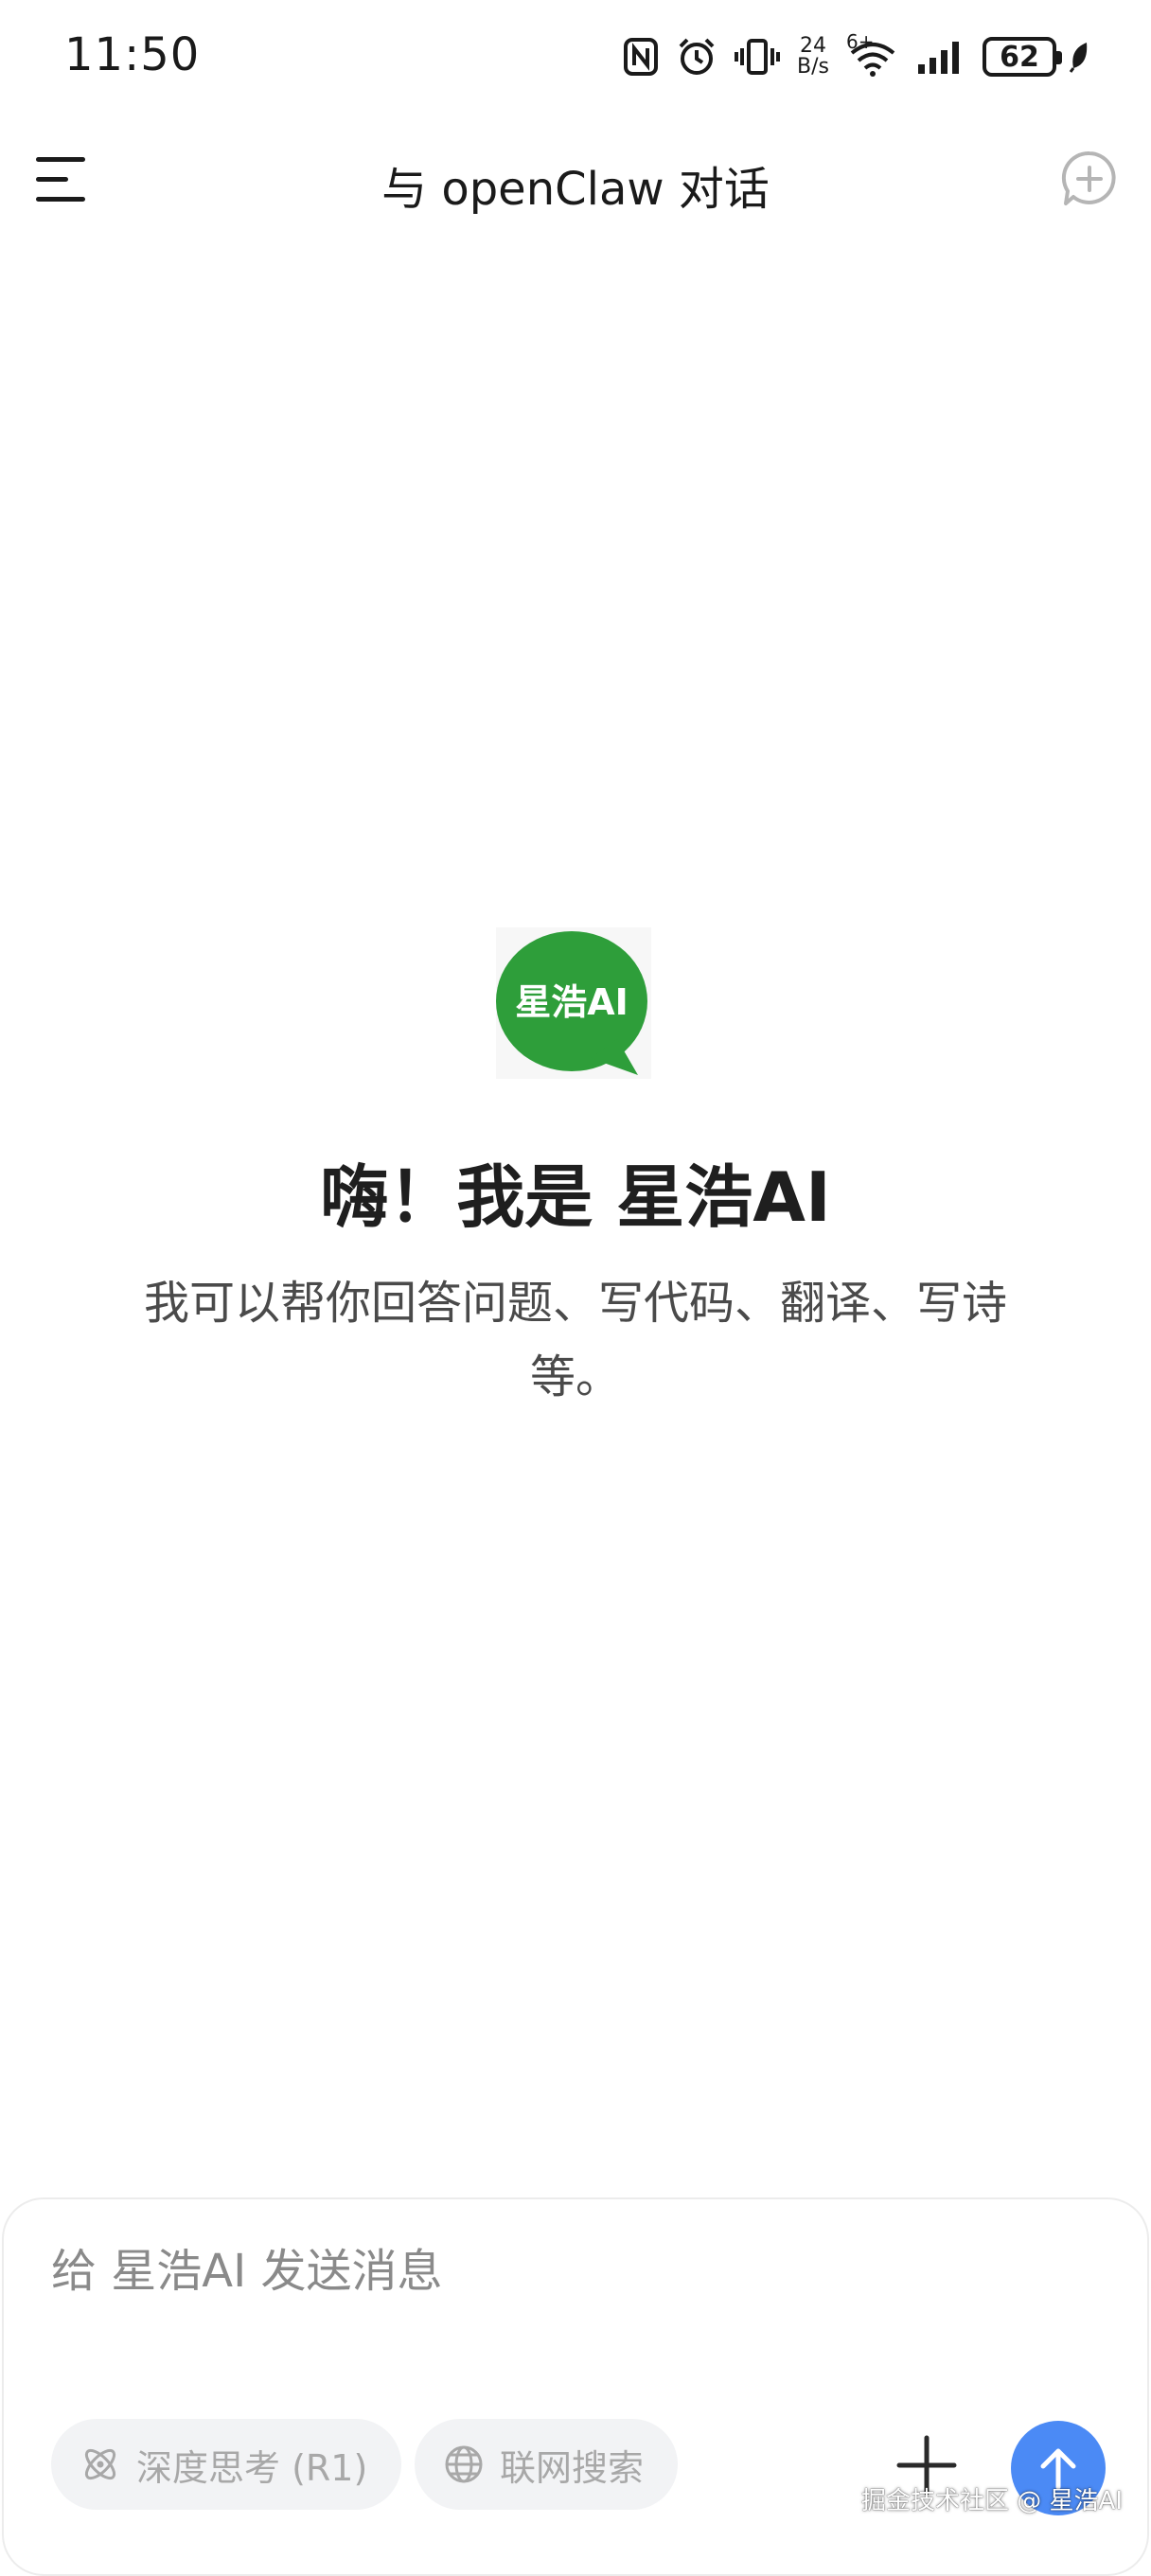 The width and height of the screenshot is (1151, 2576). I want to click on logo-bubble-icon: 星浩AI, so click(573, 1003).